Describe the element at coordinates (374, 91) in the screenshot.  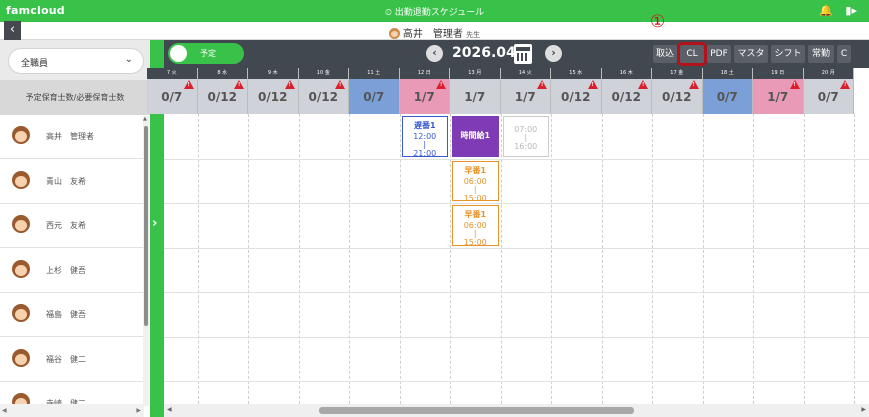
I see `day-column-header: 11 土 0/7` at that location.